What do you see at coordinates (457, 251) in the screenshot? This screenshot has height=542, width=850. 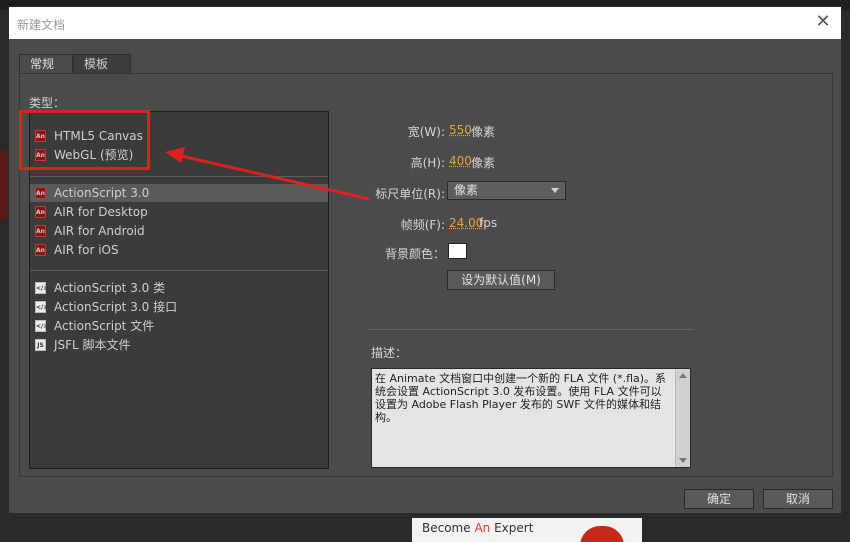 I see `background-color-swatch` at bounding box center [457, 251].